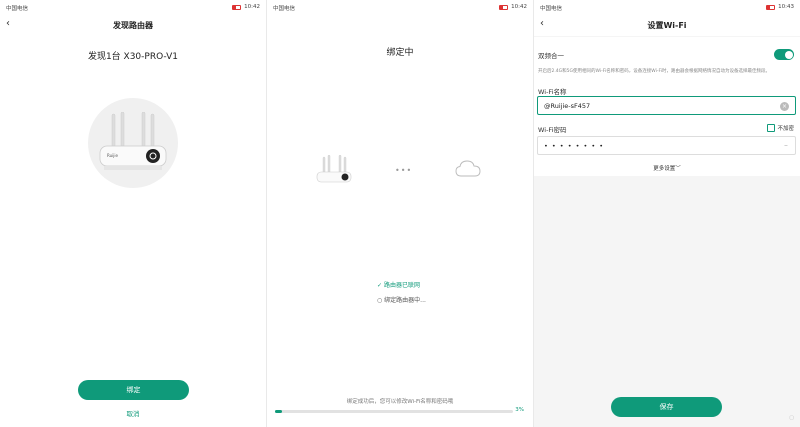 This screenshot has height=427, width=800. I want to click on binding-hint: 绑定成功后，您可以修改Wi-Fi名称和密码哦, so click(400, 402).